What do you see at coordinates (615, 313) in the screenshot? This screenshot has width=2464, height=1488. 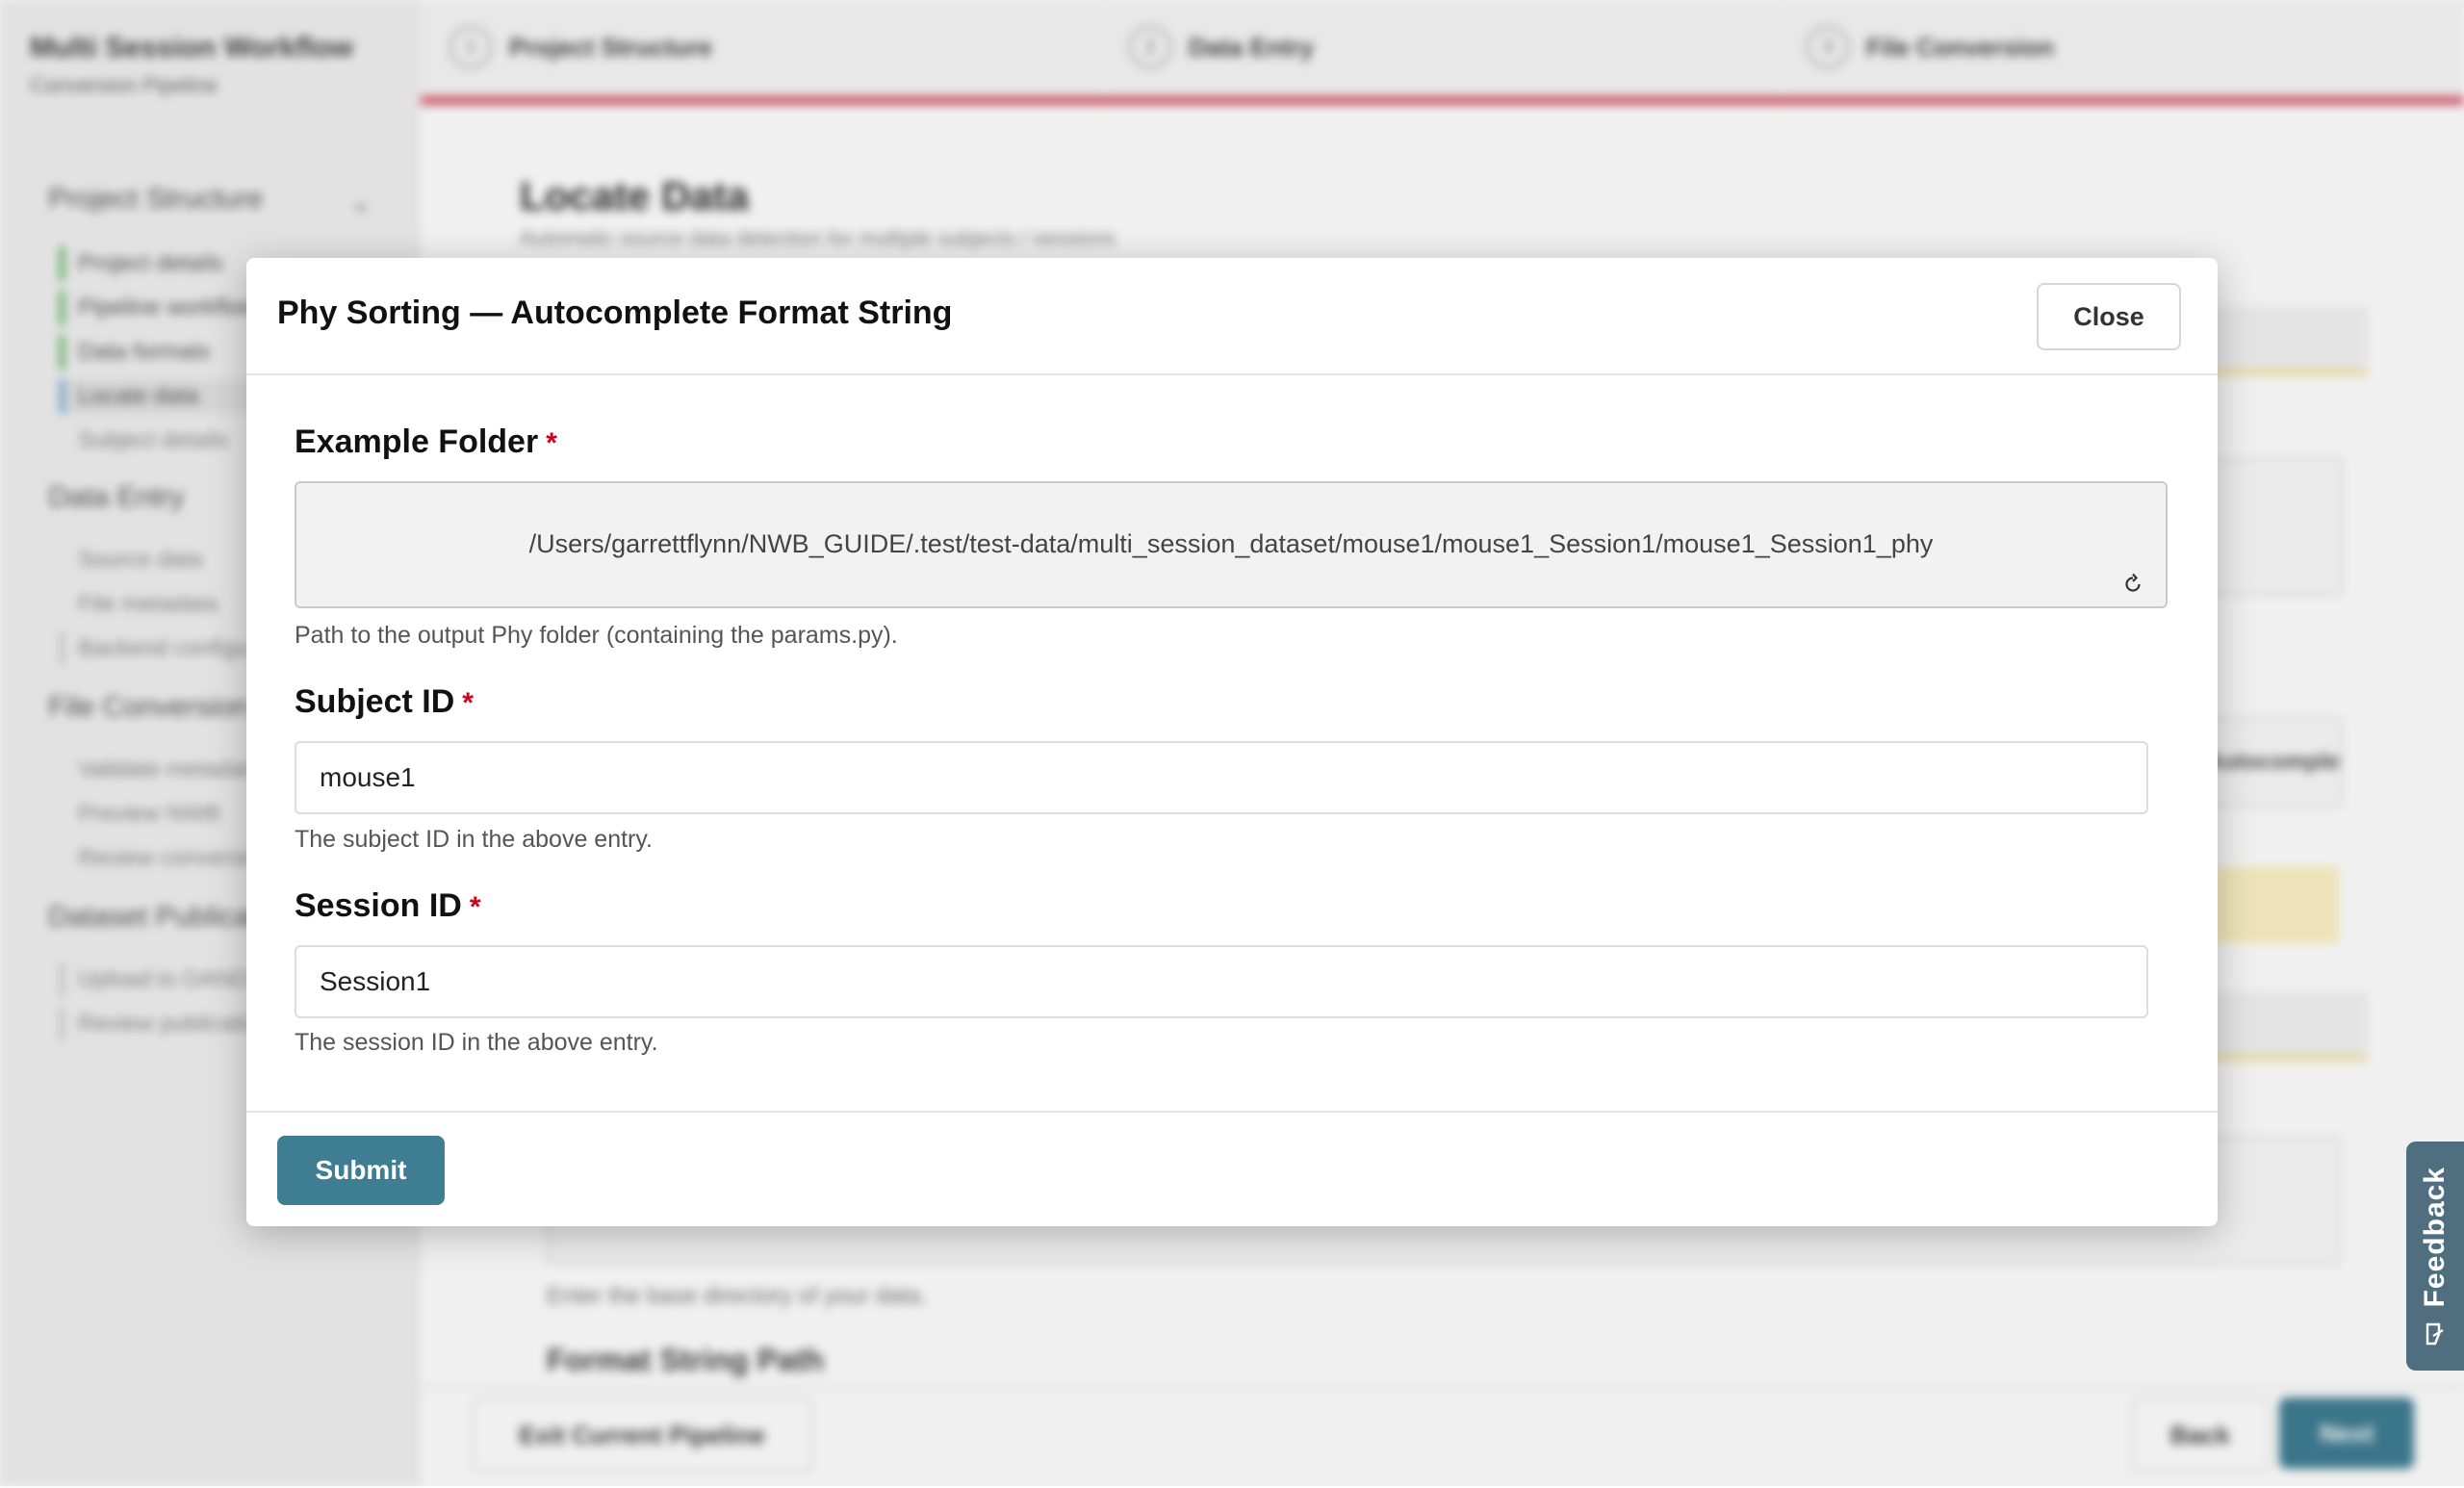 I see `modal-title: Phy Sorting — Autocomplete Format String` at bounding box center [615, 313].